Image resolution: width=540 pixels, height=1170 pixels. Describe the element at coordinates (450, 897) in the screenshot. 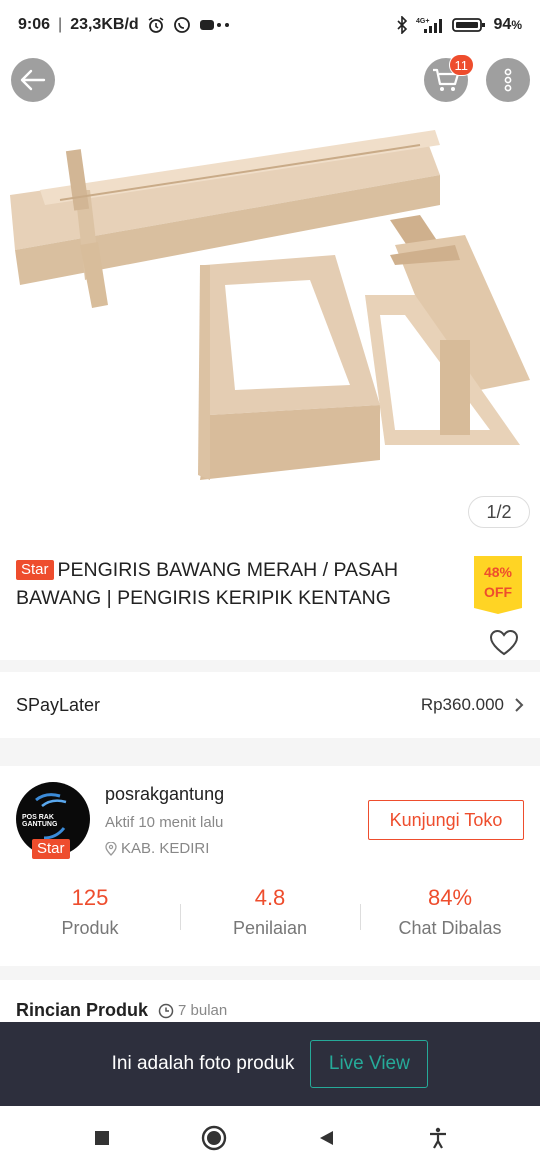

I see `stat-value: 84%` at that location.